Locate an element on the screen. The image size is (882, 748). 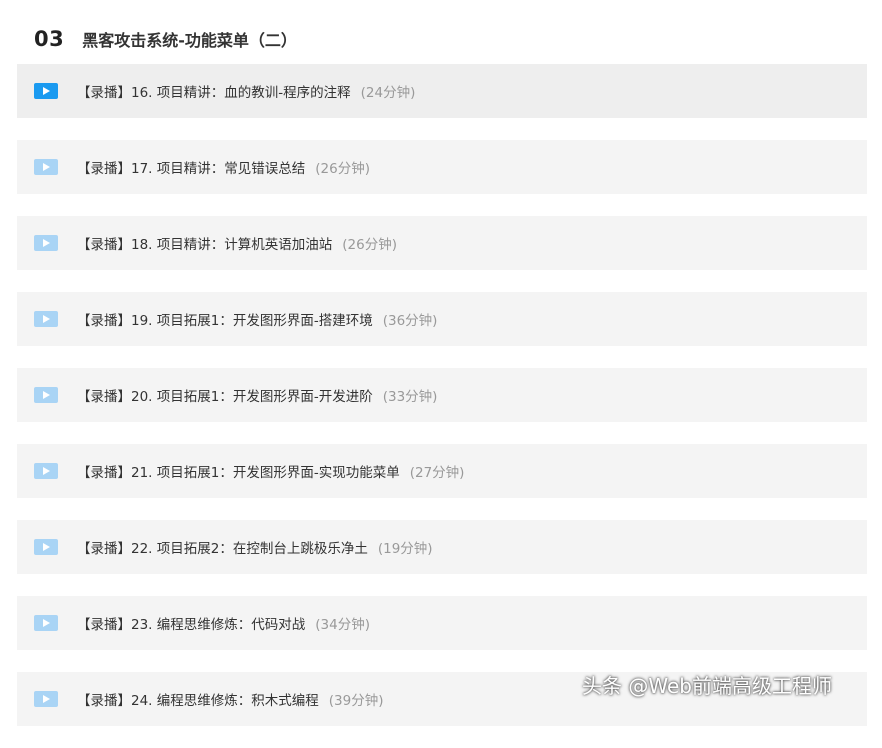
lesson-duration: (24分钟) is located at coordinates (388, 93).